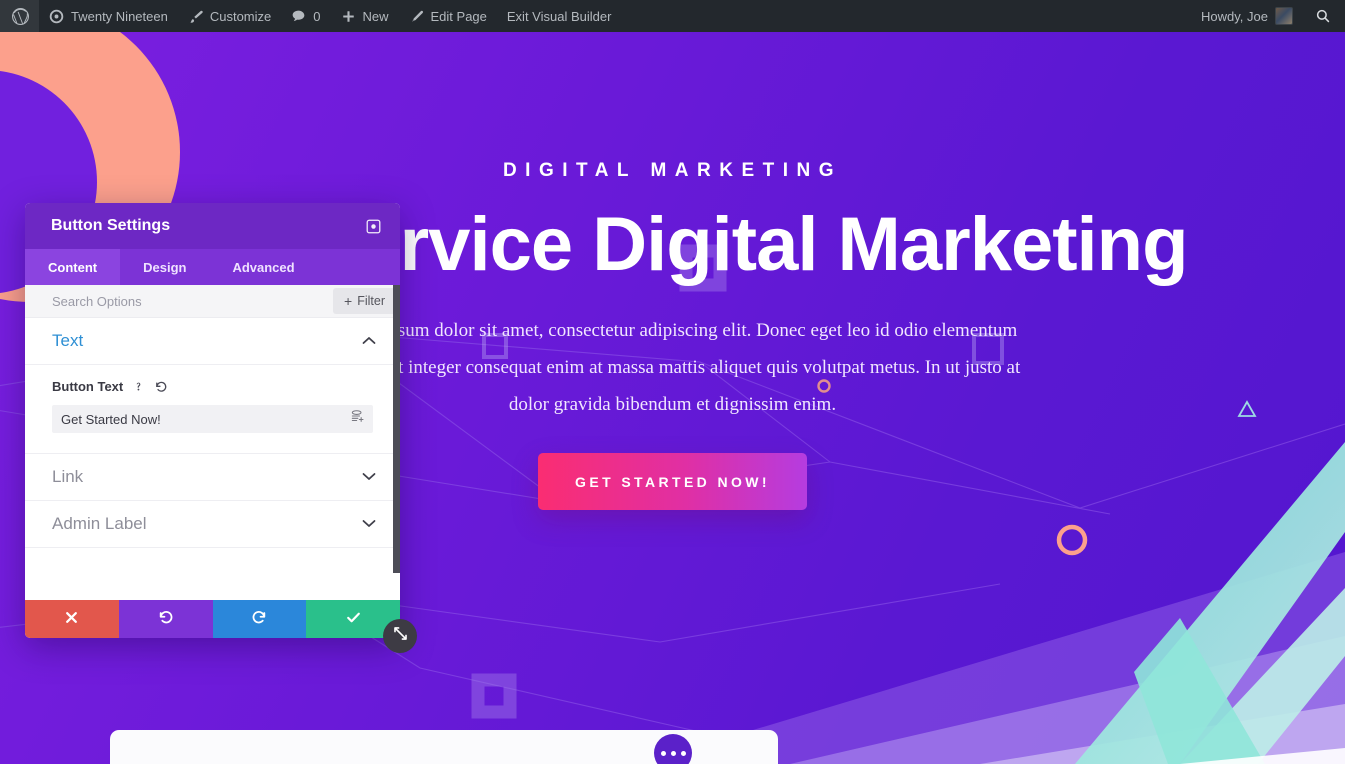  Describe the element at coordinates (56, 16) in the screenshot. I see `site-dashboard-icon` at that location.